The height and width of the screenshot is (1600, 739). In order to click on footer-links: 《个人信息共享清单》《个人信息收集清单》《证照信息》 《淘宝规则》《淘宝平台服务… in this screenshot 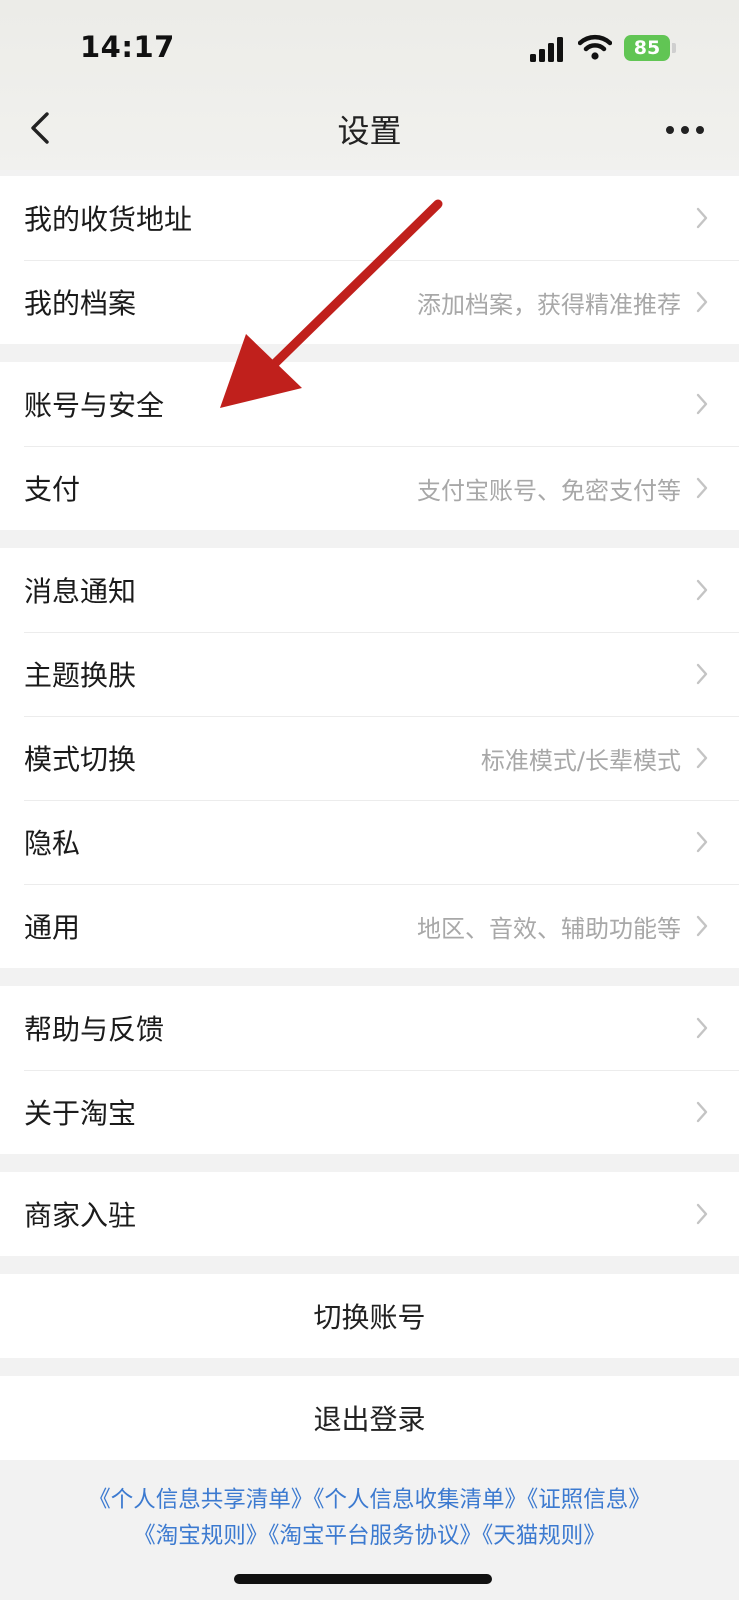, I will do `click(369, 1518)`.